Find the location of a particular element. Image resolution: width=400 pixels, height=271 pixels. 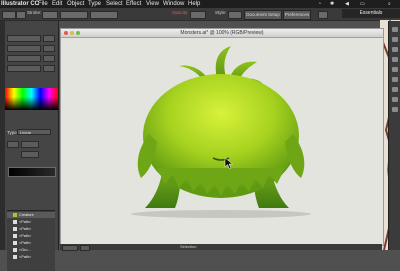

gradient-type-label: Type is located at coordinates (12, 132).